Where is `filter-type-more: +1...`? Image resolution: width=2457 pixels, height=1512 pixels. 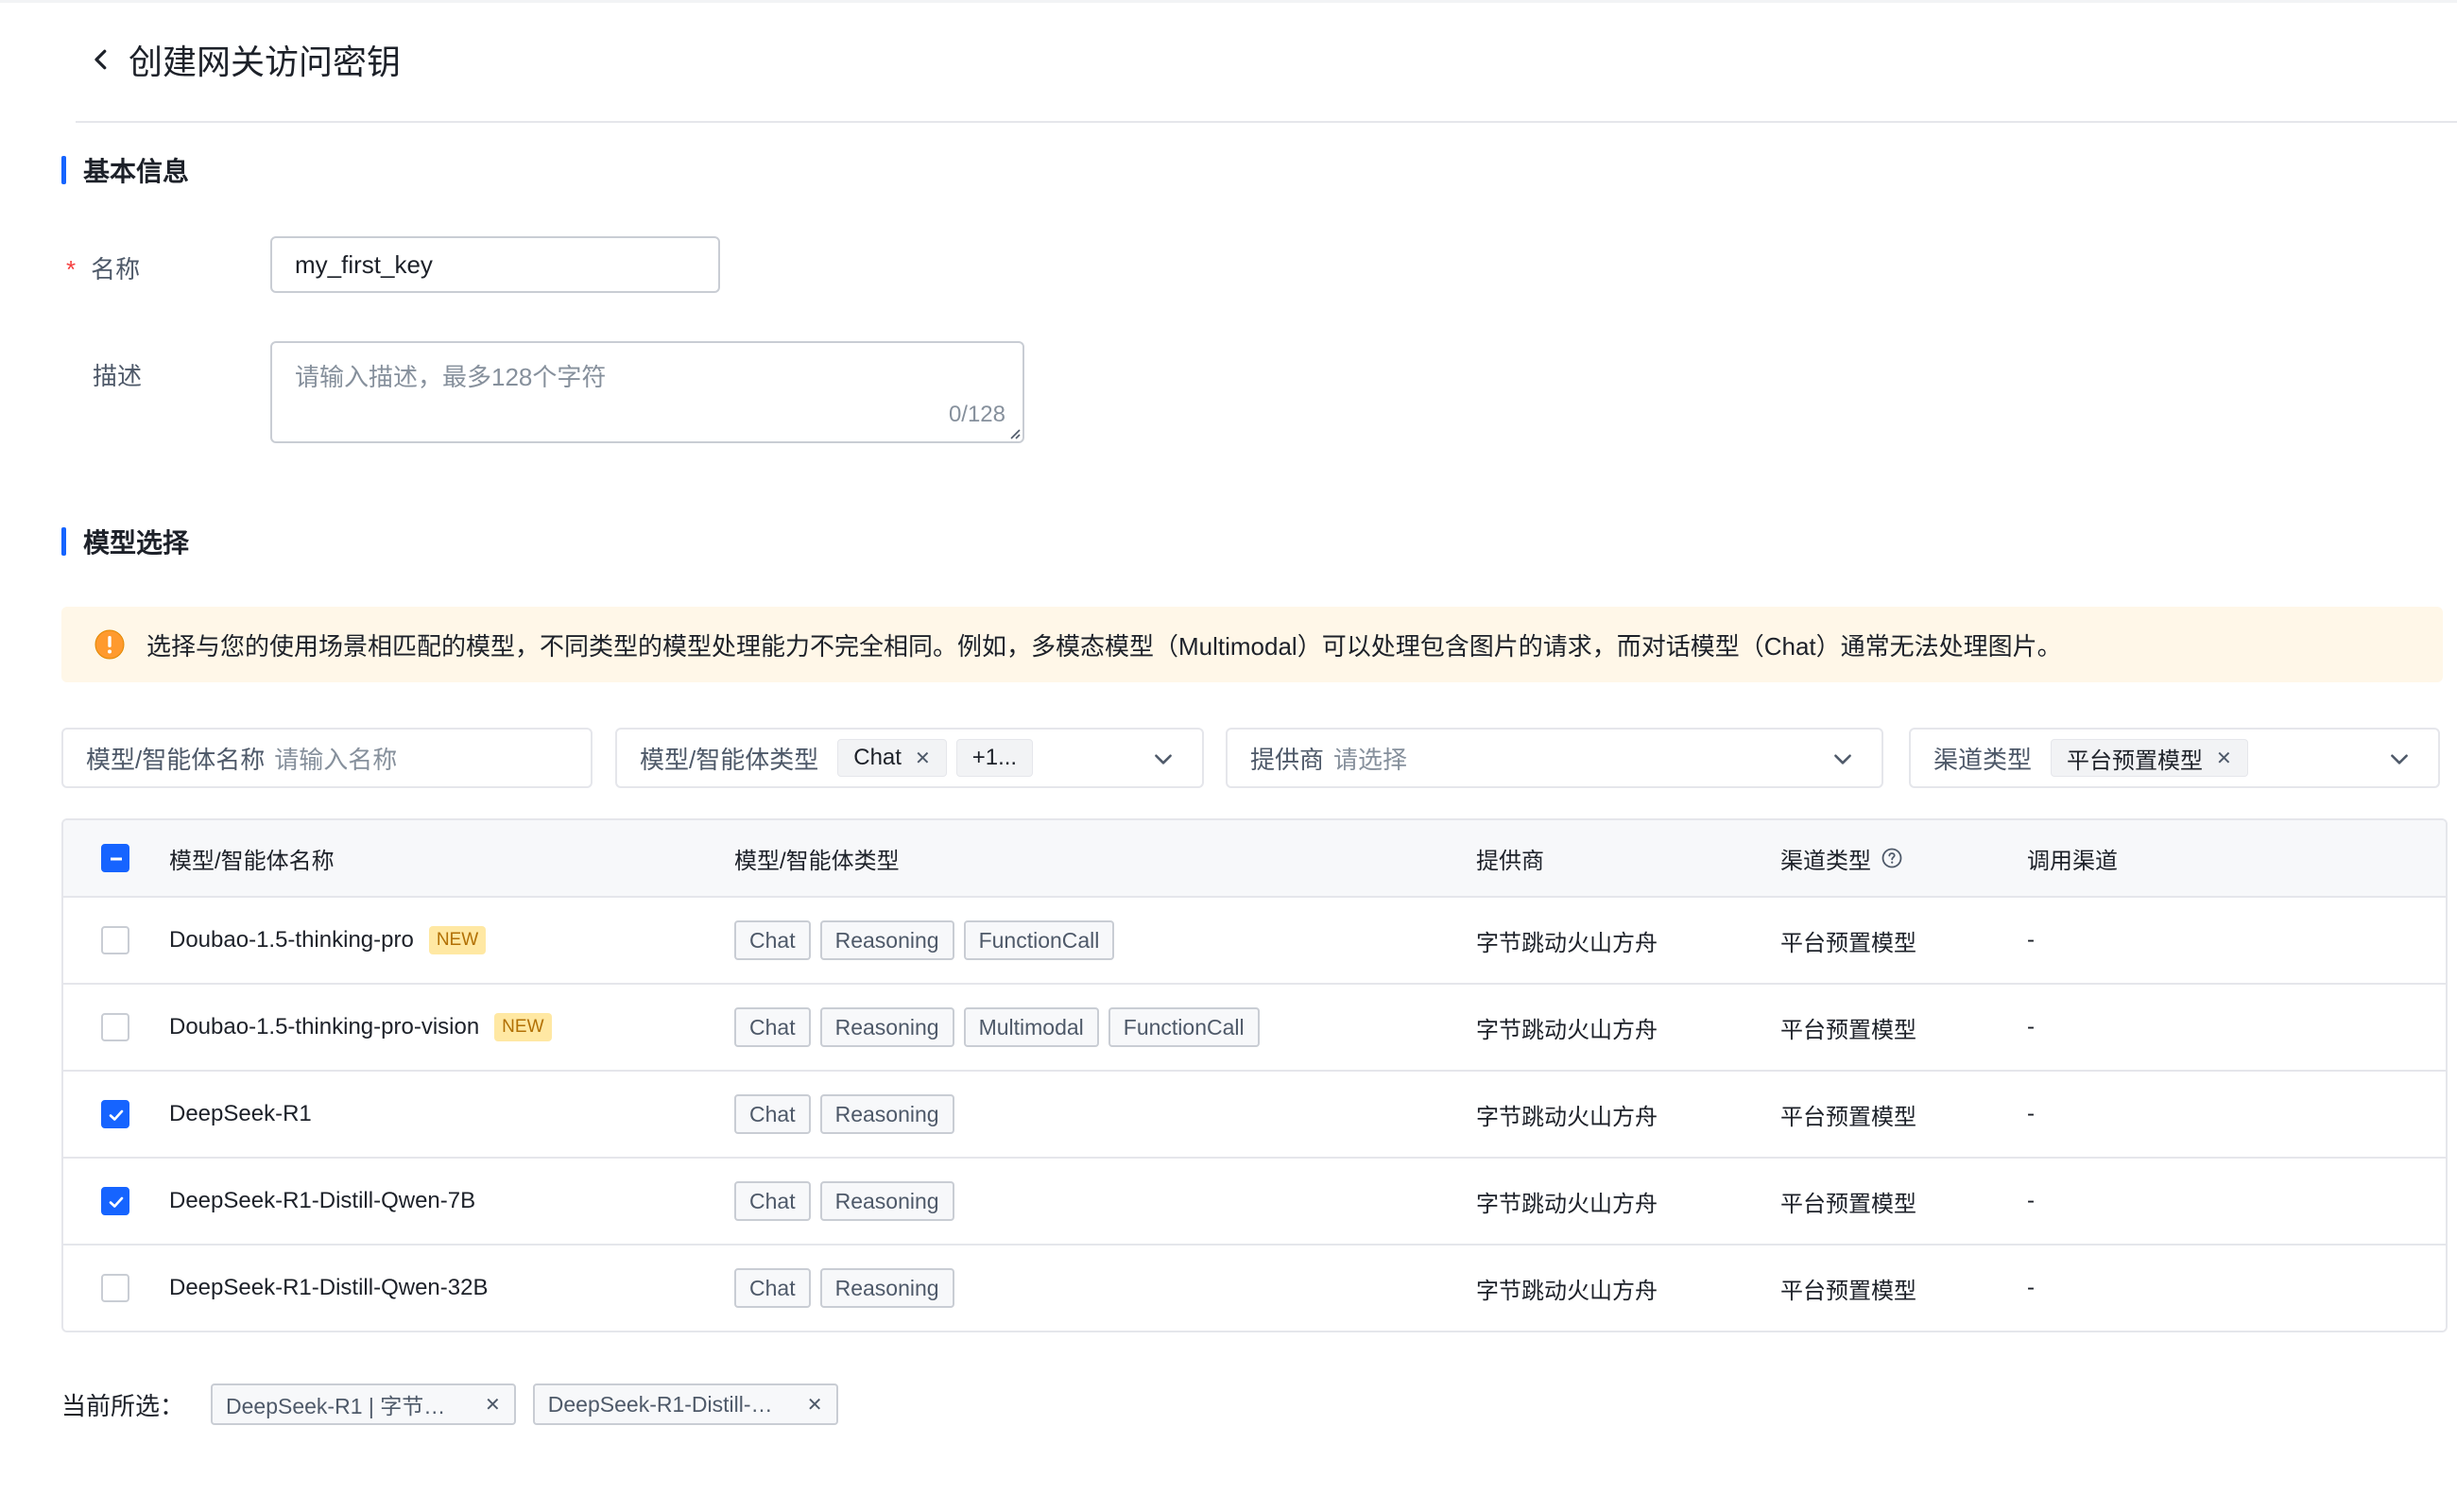
filter-type-more: +1... is located at coordinates (994, 758).